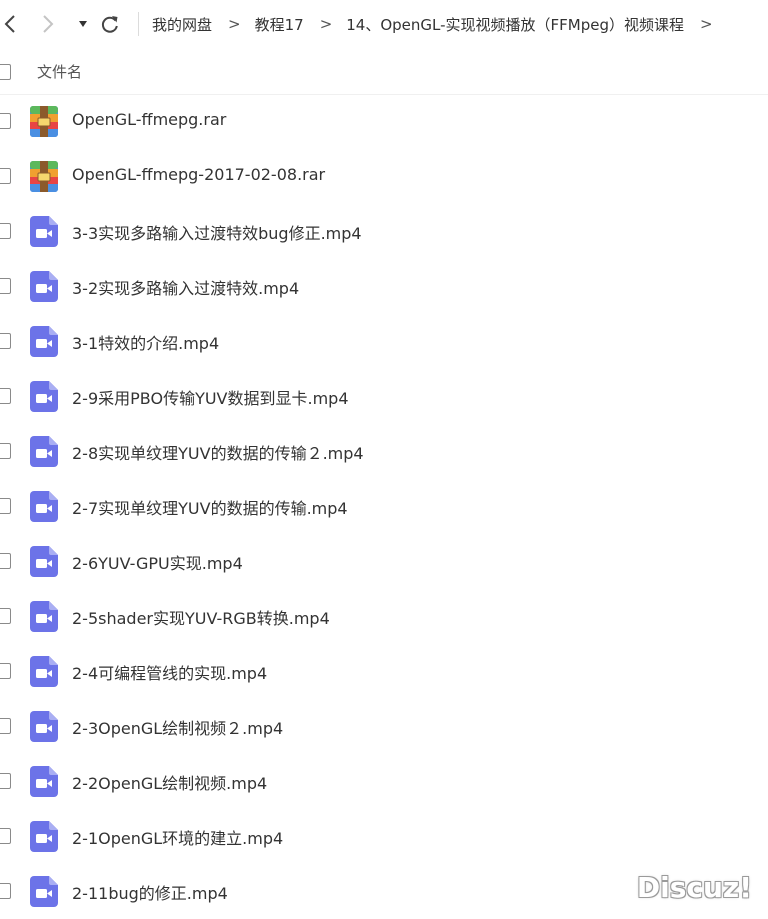 The height and width of the screenshot is (919, 768). Describe the element at coordinates (384, 341) in the screenshot. I see `file-row: 3-1特效的介绍.mp4` at that location.